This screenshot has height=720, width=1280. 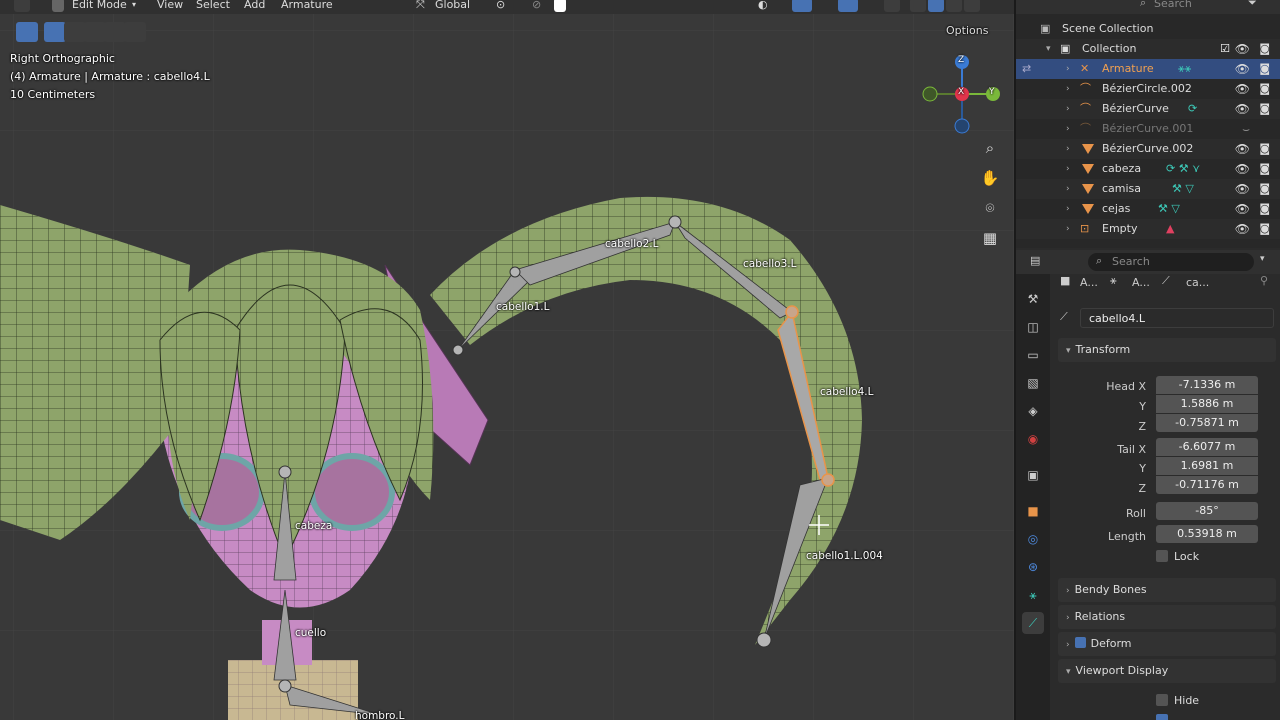 What do you see at coordinates (1167, 617) in the screenshot?
I see `panel-relations: › Relations` at bounding box center [1167, 617].